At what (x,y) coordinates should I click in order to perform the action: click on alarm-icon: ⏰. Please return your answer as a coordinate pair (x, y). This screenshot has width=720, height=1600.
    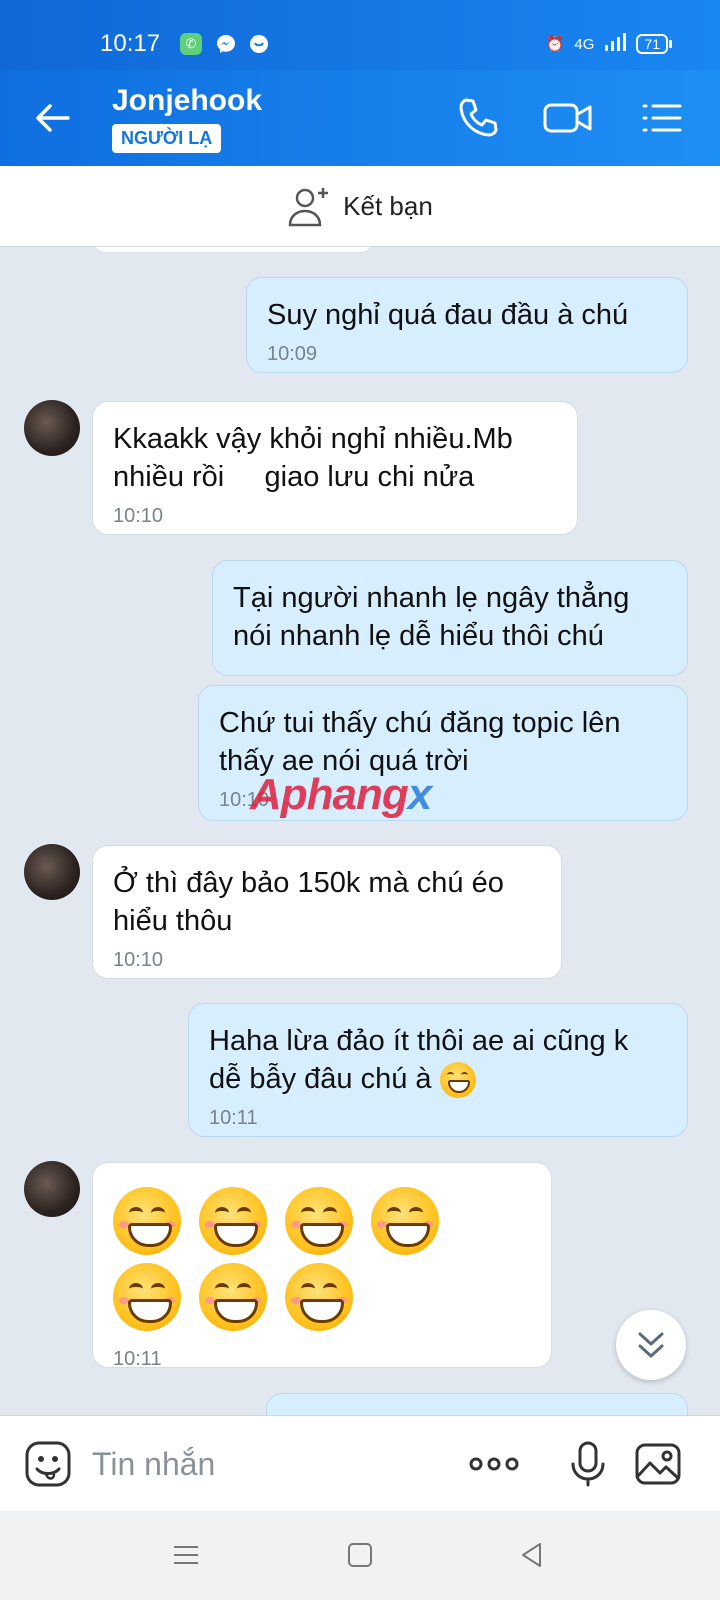
    Looking at the image, I should click on (555, 44).